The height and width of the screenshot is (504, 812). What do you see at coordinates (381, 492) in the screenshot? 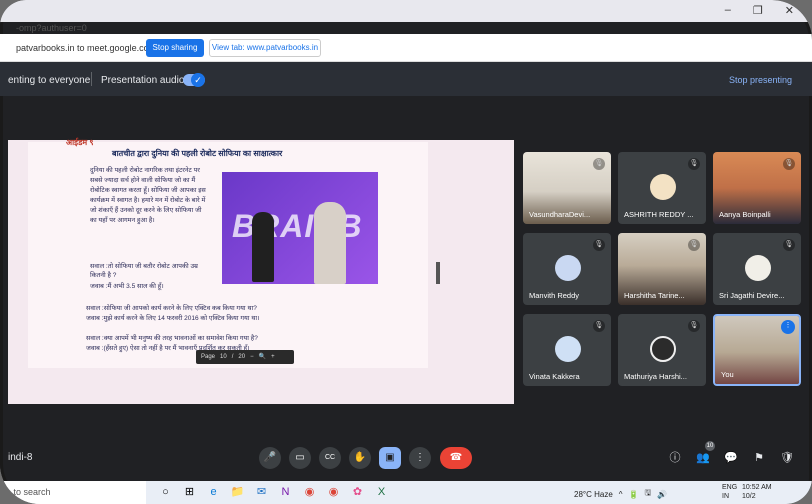
I see `excel-icon: X` at bounding box center [381, 492].